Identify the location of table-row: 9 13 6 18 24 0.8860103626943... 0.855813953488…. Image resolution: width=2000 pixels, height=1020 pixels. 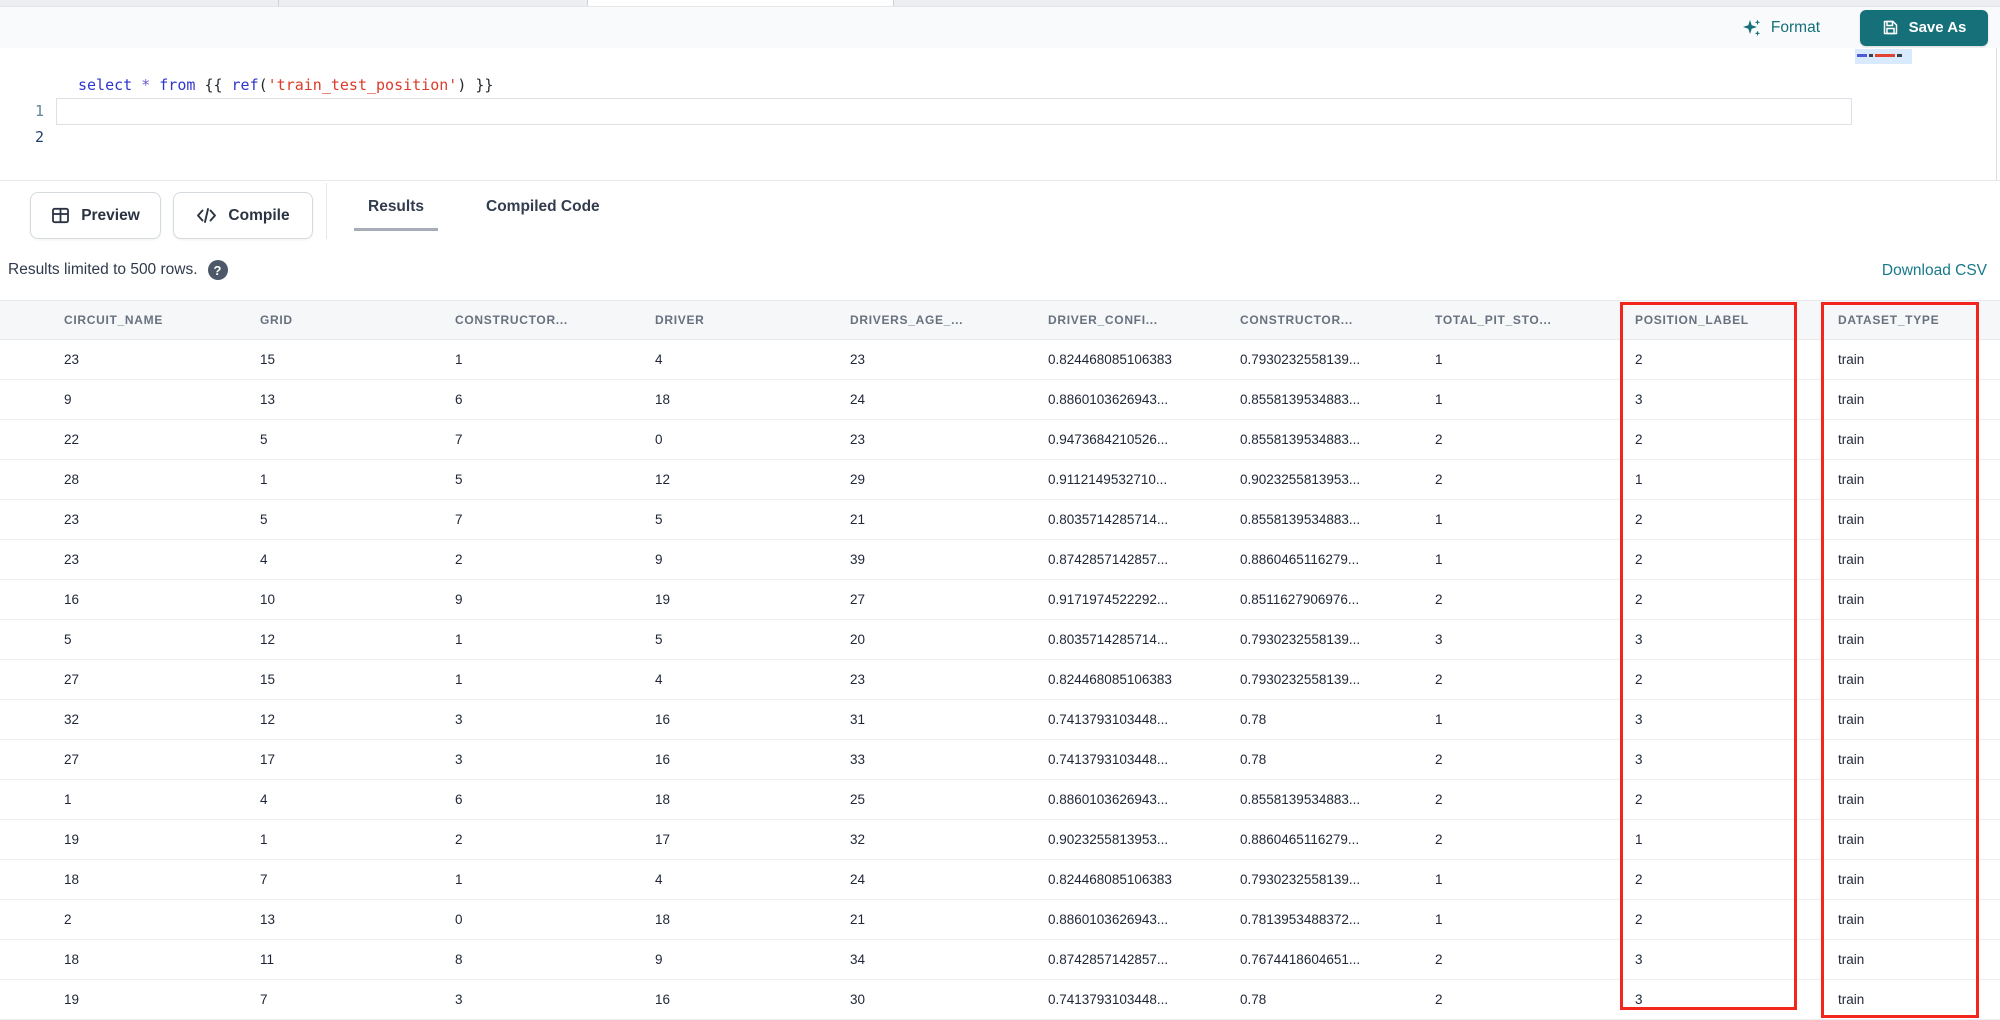
(1000, 400).